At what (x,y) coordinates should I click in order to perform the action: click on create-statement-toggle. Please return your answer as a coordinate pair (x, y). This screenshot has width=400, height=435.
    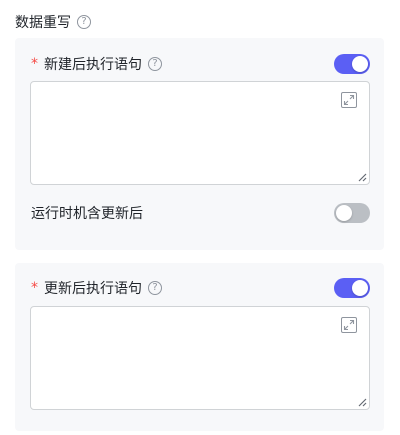
    Looking at the image, I should click on (352, 64).